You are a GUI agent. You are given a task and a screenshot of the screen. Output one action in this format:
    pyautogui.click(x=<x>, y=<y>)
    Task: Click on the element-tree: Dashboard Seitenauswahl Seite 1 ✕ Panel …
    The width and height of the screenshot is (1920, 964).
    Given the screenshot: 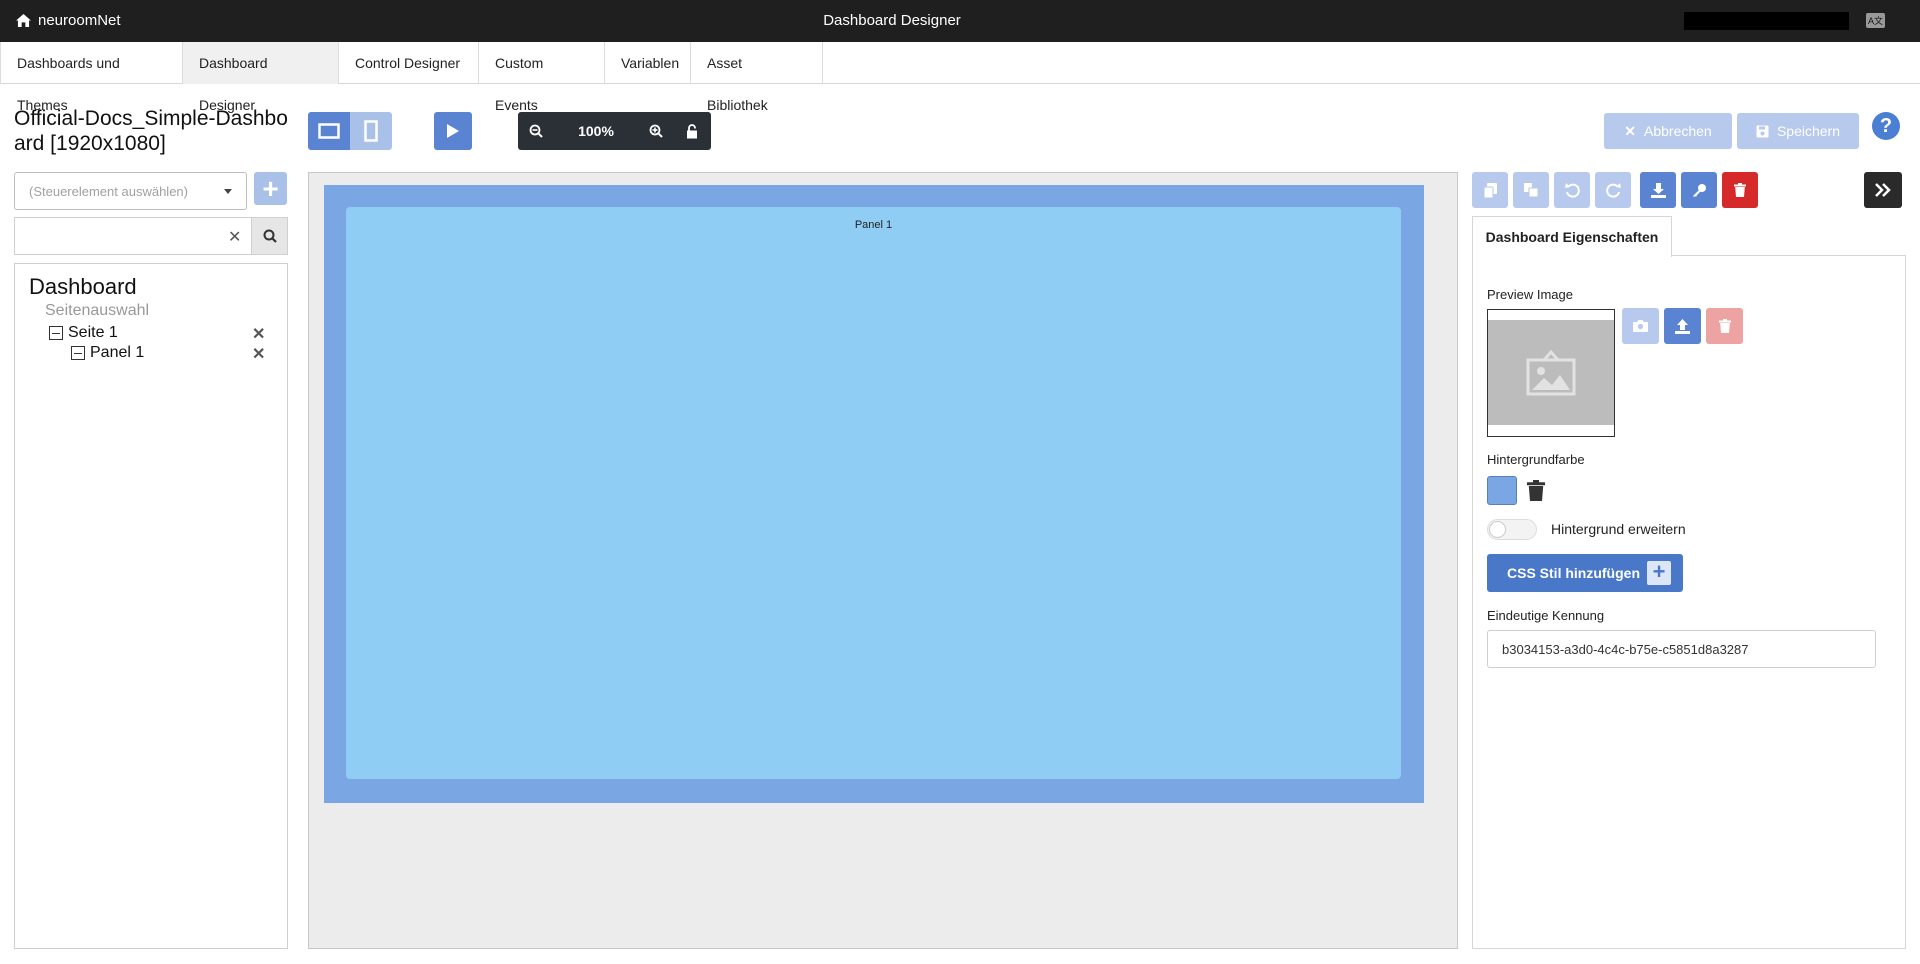 What is the action you would take?
    pyautogui.click(x=151, y=606)
    